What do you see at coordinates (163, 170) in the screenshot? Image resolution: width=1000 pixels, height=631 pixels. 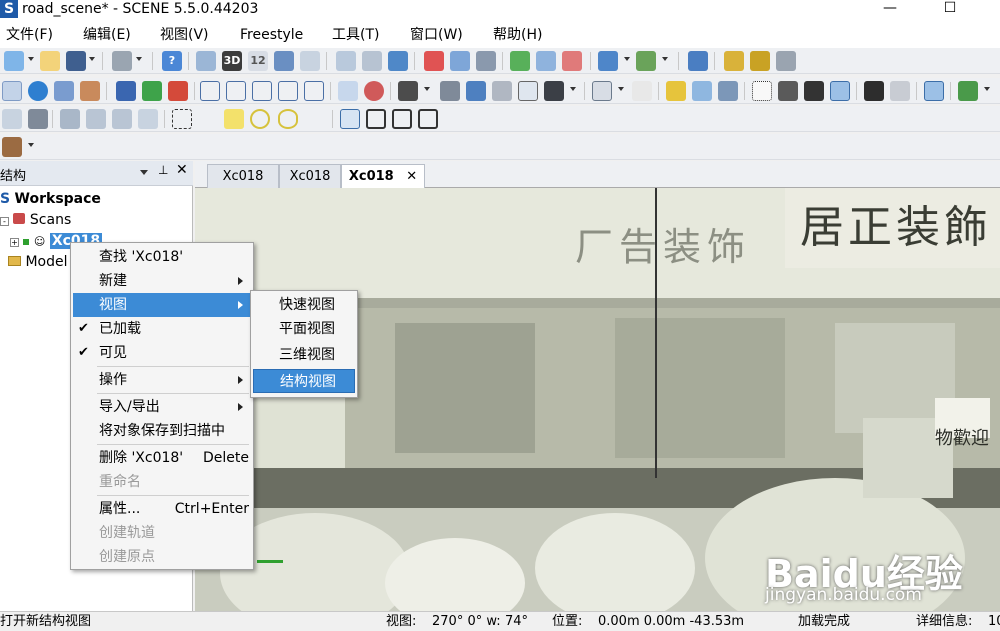 I see `pin-icon: ⊥` at bounding box center [163, 170].